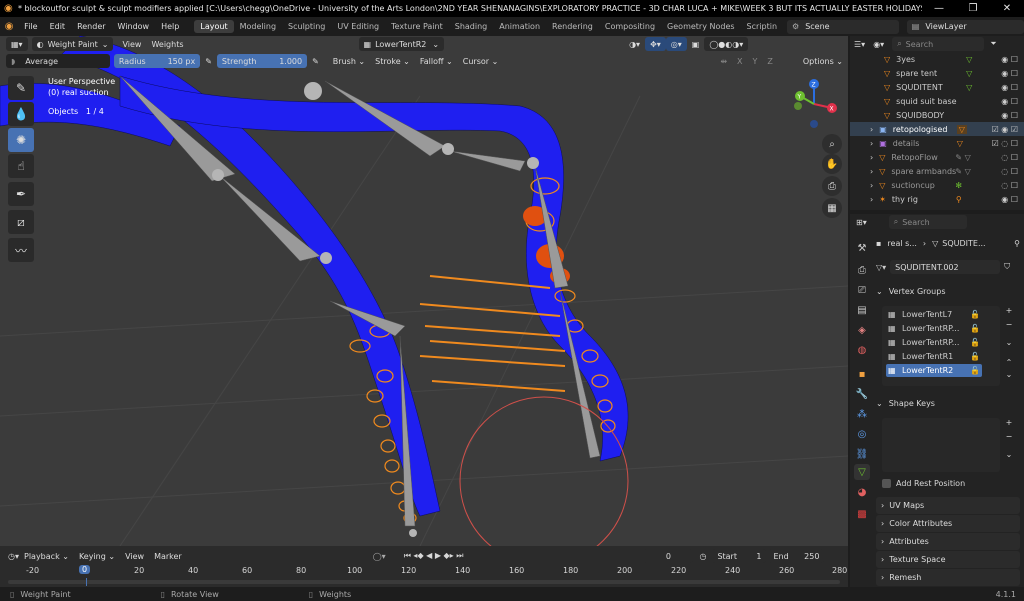 This screenshot has height=601, width=1024. What do you see at coordinates (392, 61) in the screenshot?
I see `stroke-menu: Stroke ⌄` at bounding box center [392, 61].